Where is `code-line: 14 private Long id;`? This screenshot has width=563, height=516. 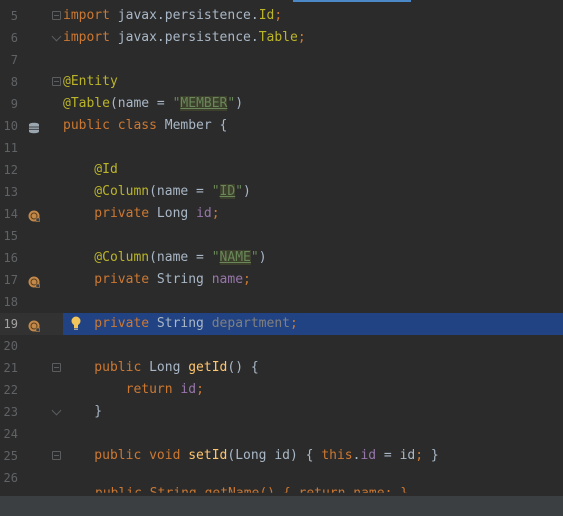
code-line: 14 private Long id; is located at coordinates (281, 214).